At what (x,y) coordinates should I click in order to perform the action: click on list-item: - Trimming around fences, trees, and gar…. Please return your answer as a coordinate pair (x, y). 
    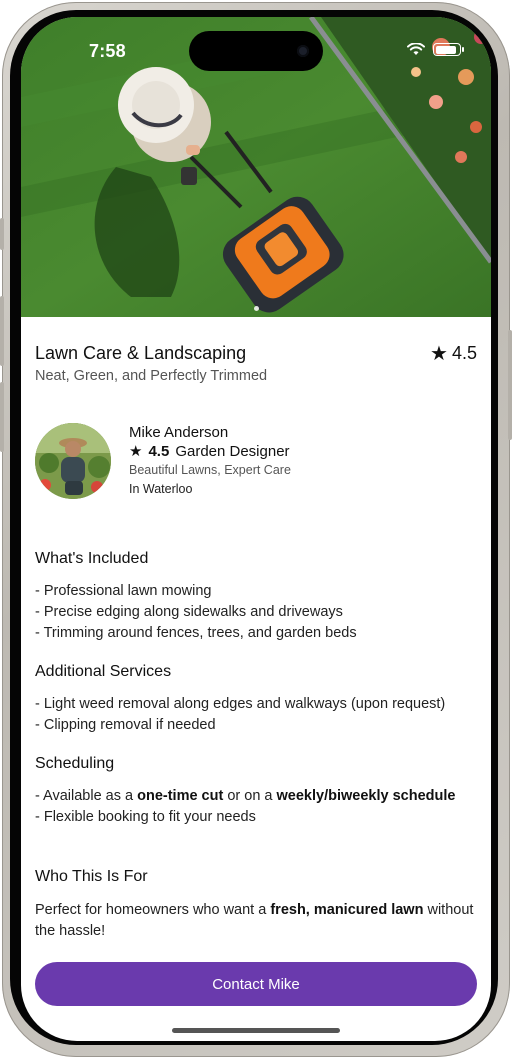
    Looking at the image, I should click on (196, 633).